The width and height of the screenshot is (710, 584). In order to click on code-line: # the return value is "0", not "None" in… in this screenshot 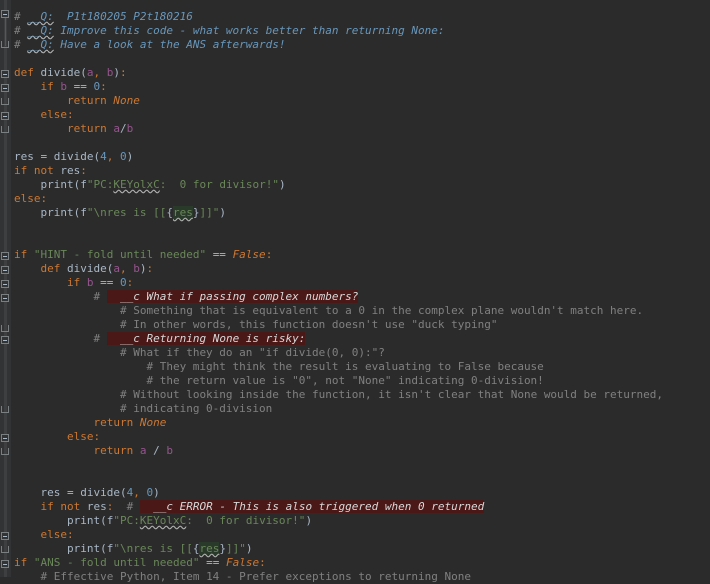, I will do `click(278, 381)`.